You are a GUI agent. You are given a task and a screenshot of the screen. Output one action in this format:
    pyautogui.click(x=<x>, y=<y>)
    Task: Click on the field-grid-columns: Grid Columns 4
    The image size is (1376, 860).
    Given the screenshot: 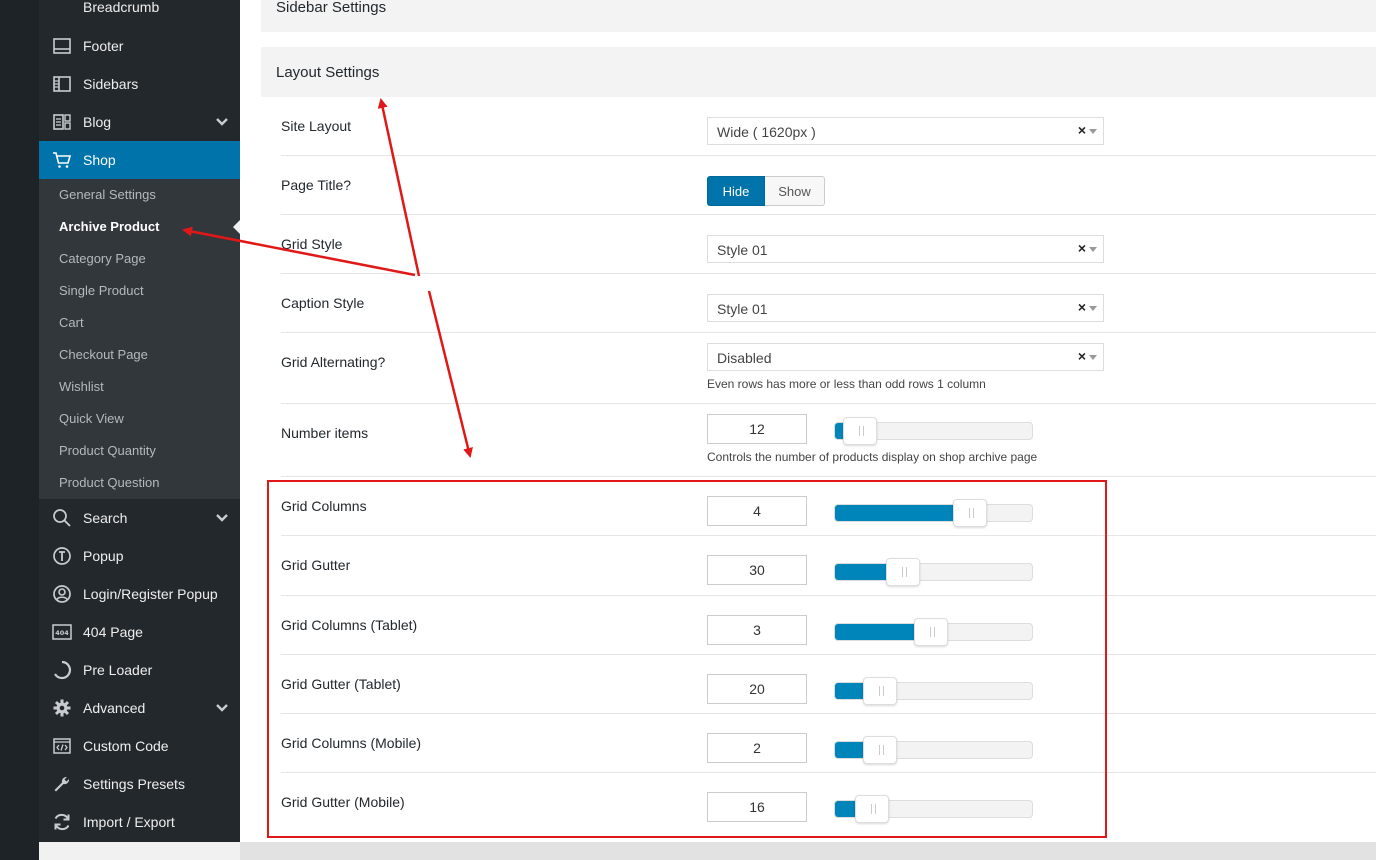 What is the action you would take?
    pyautogui.click(x=828, y=506)
    